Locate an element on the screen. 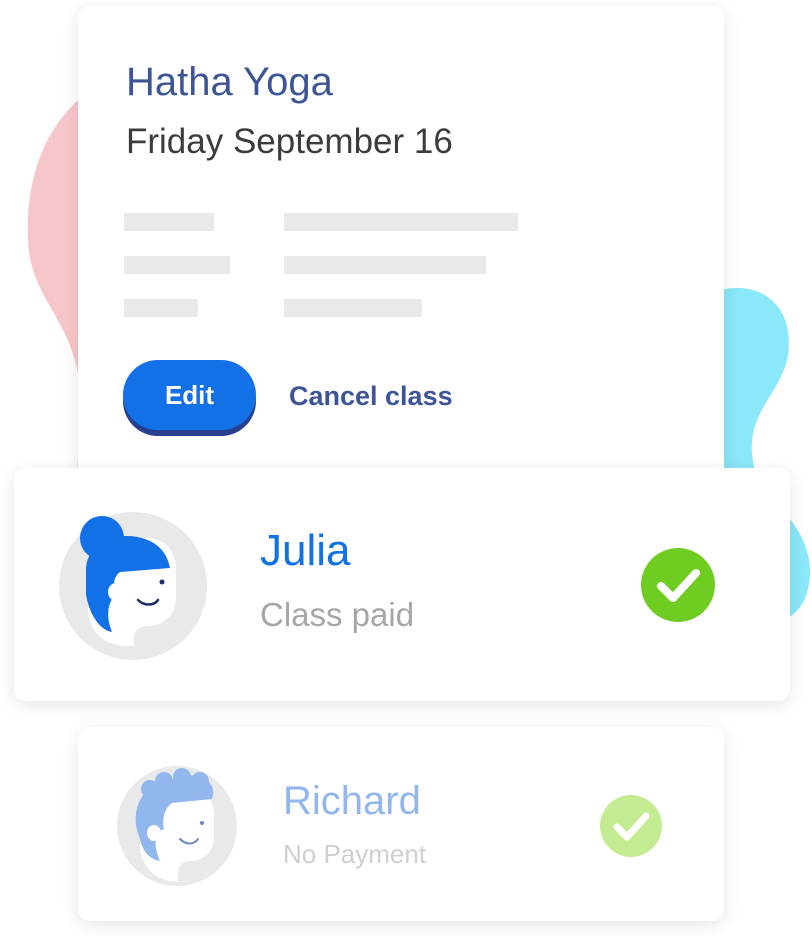 This screenshot has height=936, width=812. class-title: Hatha Yoga is located at coordinates (229, 82).